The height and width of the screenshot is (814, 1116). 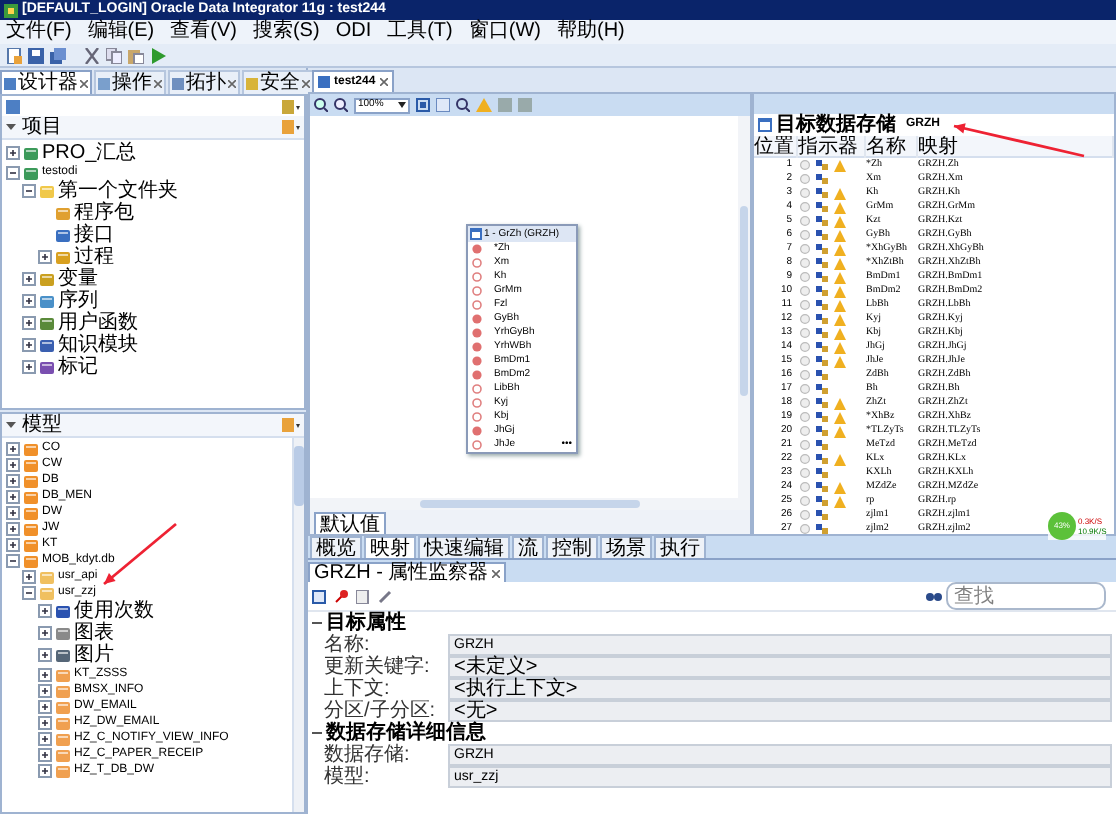 I want to click on editor-tab: 映射, so click(x=390, y=547).